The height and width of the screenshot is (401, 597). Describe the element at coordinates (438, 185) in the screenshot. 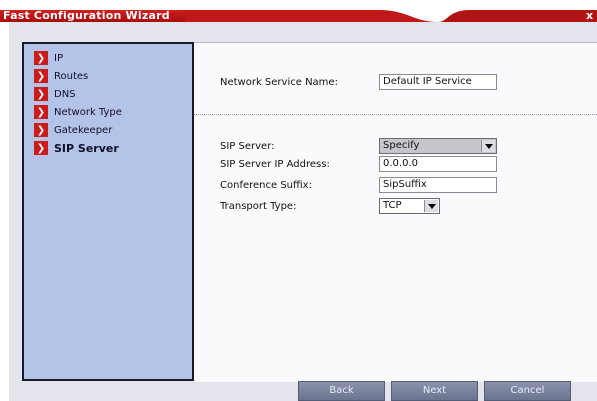

I see `conference-suffix-field: SipSuffix` at that location.